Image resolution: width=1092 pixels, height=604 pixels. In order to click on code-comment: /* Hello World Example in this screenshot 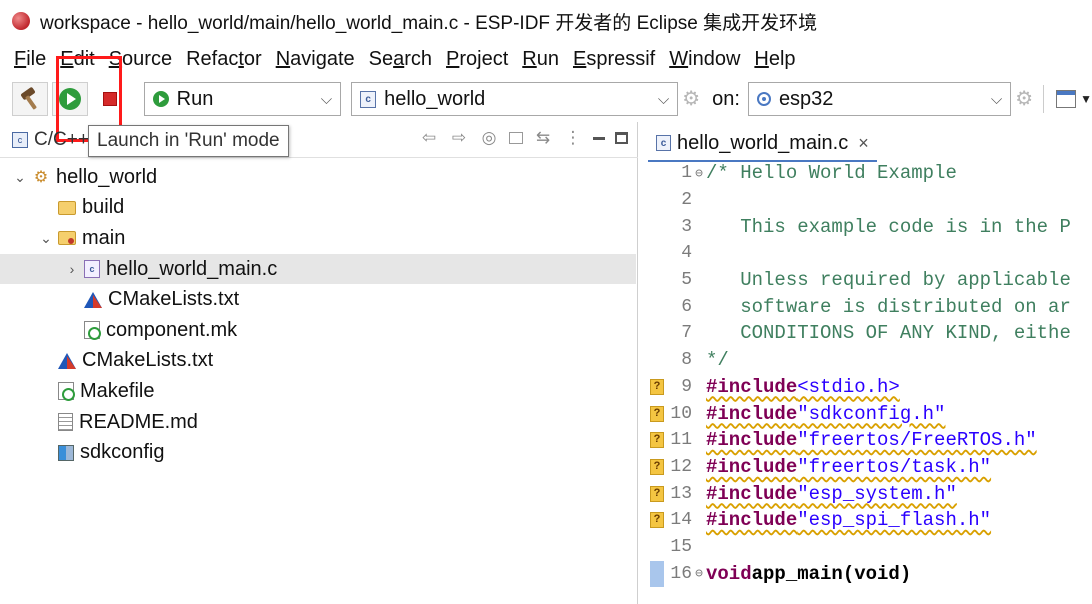, I will do `click(831, 173)`.